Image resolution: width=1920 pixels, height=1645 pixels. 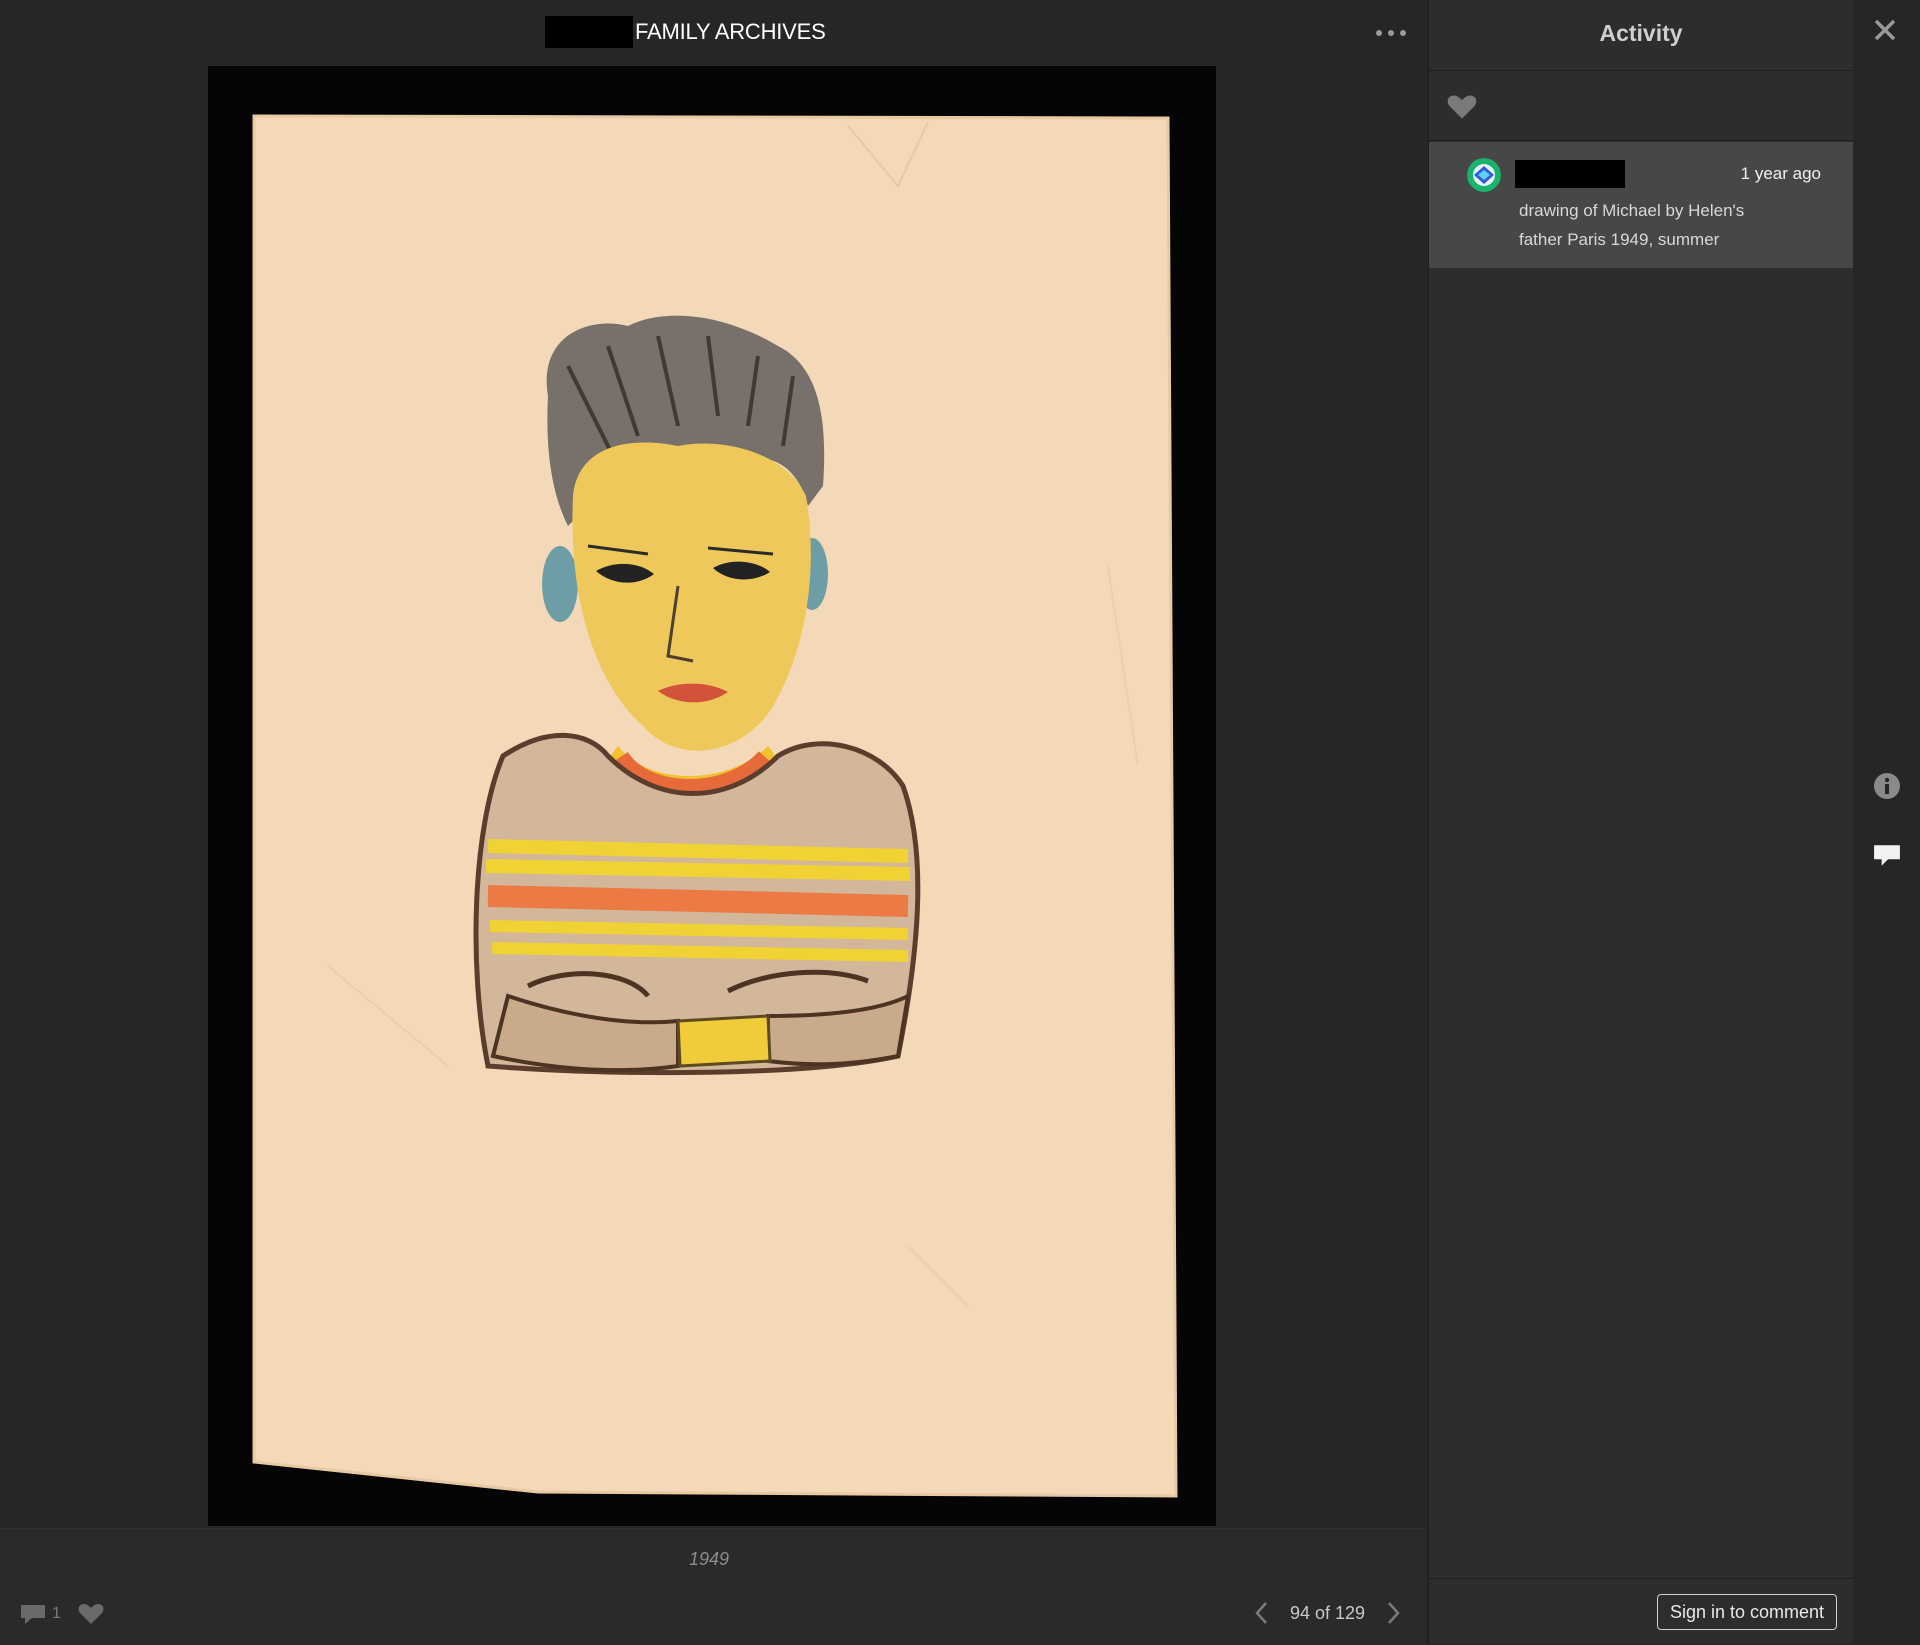 I want to click on album-title-group: FAMILY ARCHIVES, so click(x=685, y=32).